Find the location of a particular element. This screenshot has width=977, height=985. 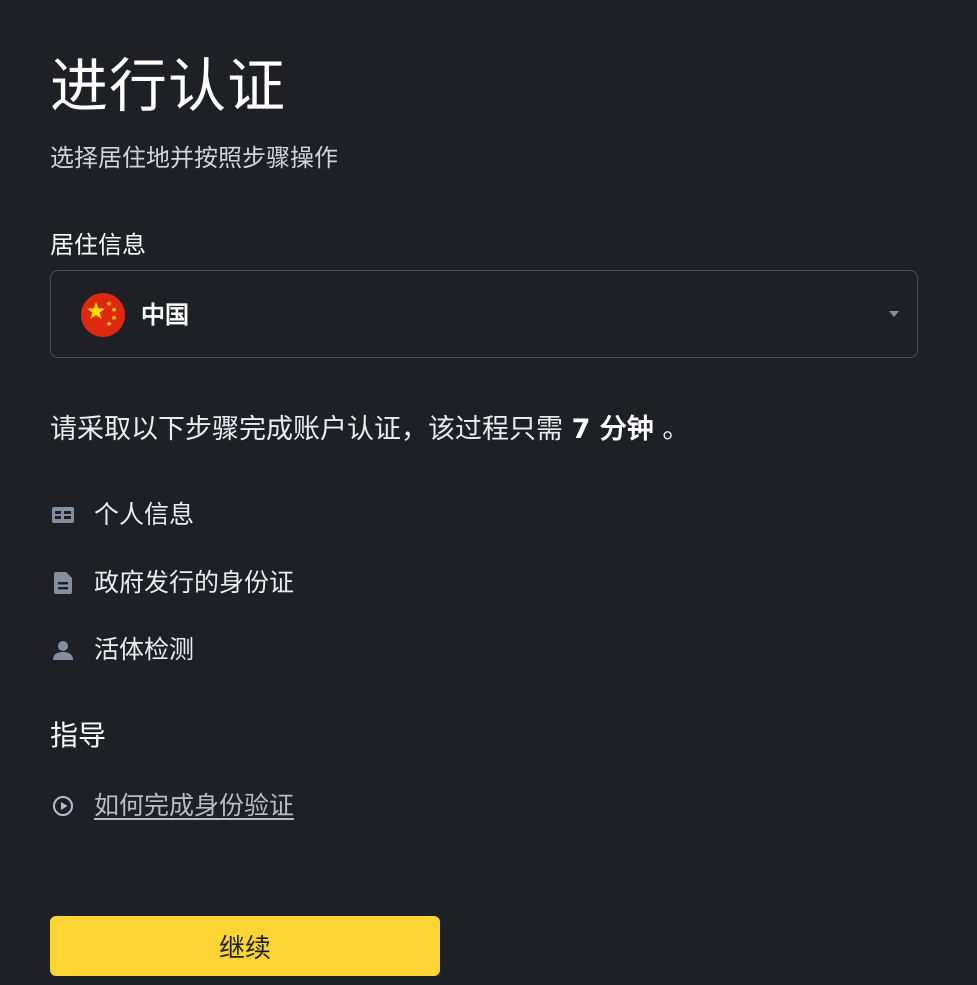

continue-button: 继续 is located at coordinates (245, 946).